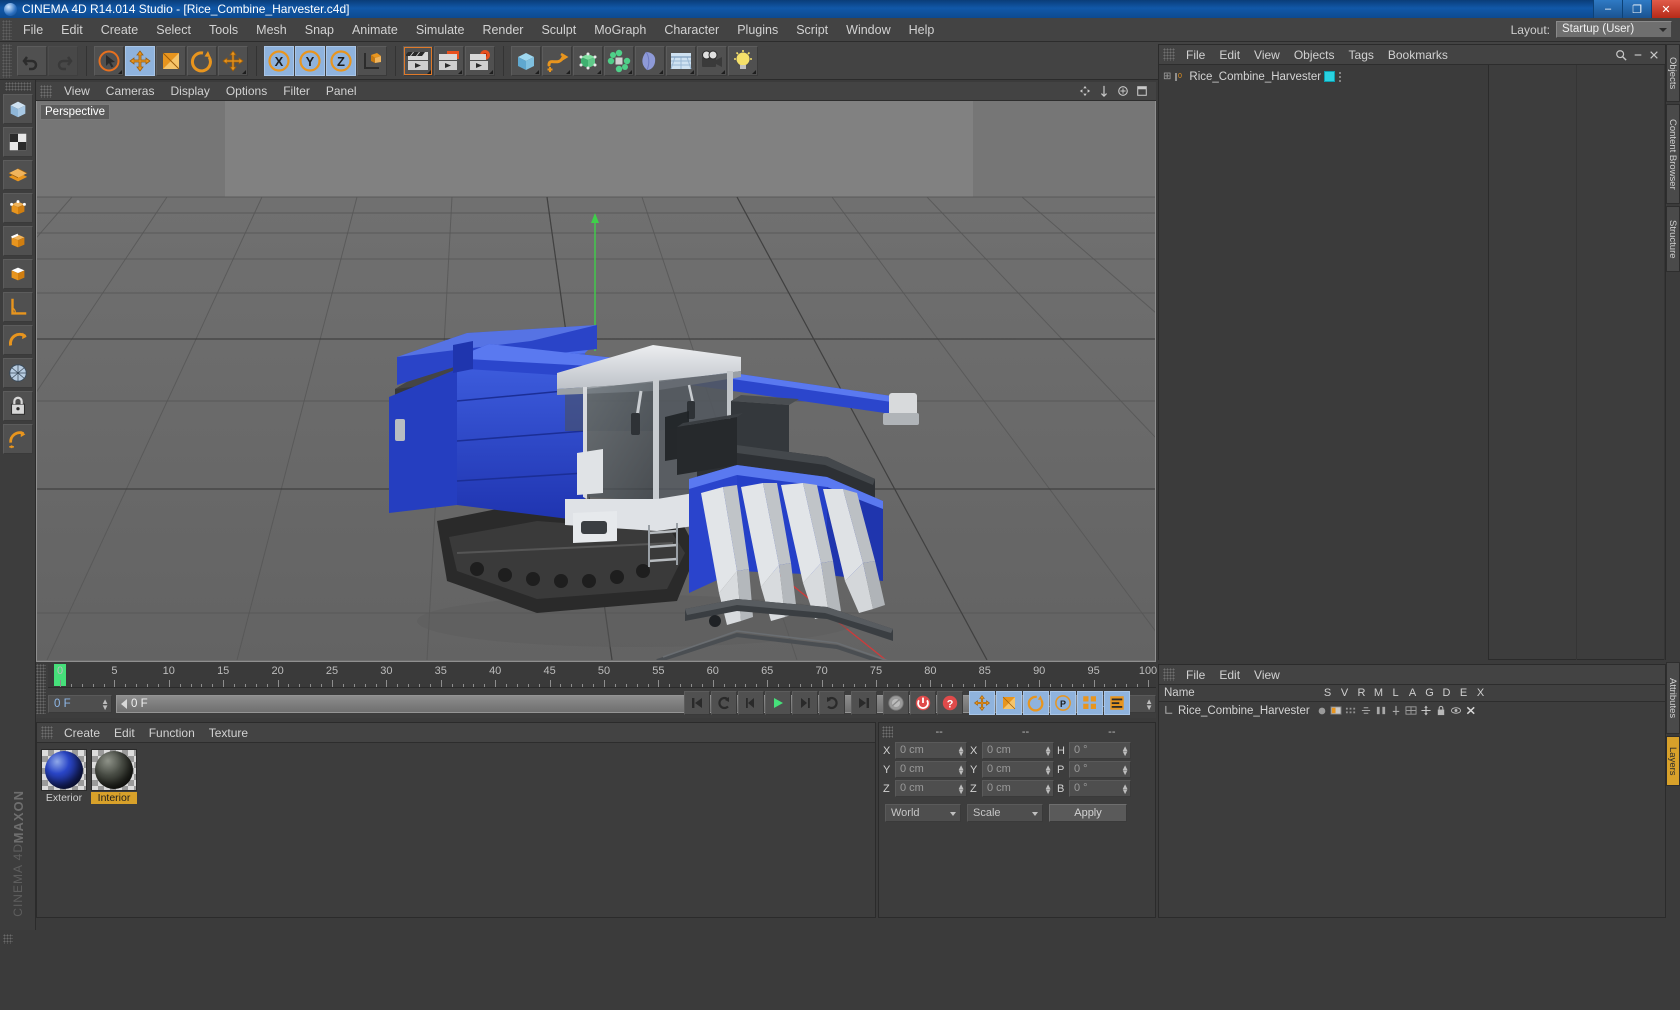 Image resolution: width=1680 pixels, height=1010 pixels. Describe the element at coordinates (1229, 55) in the screenshot. I see `om-menu-edit: Edit` at that location.